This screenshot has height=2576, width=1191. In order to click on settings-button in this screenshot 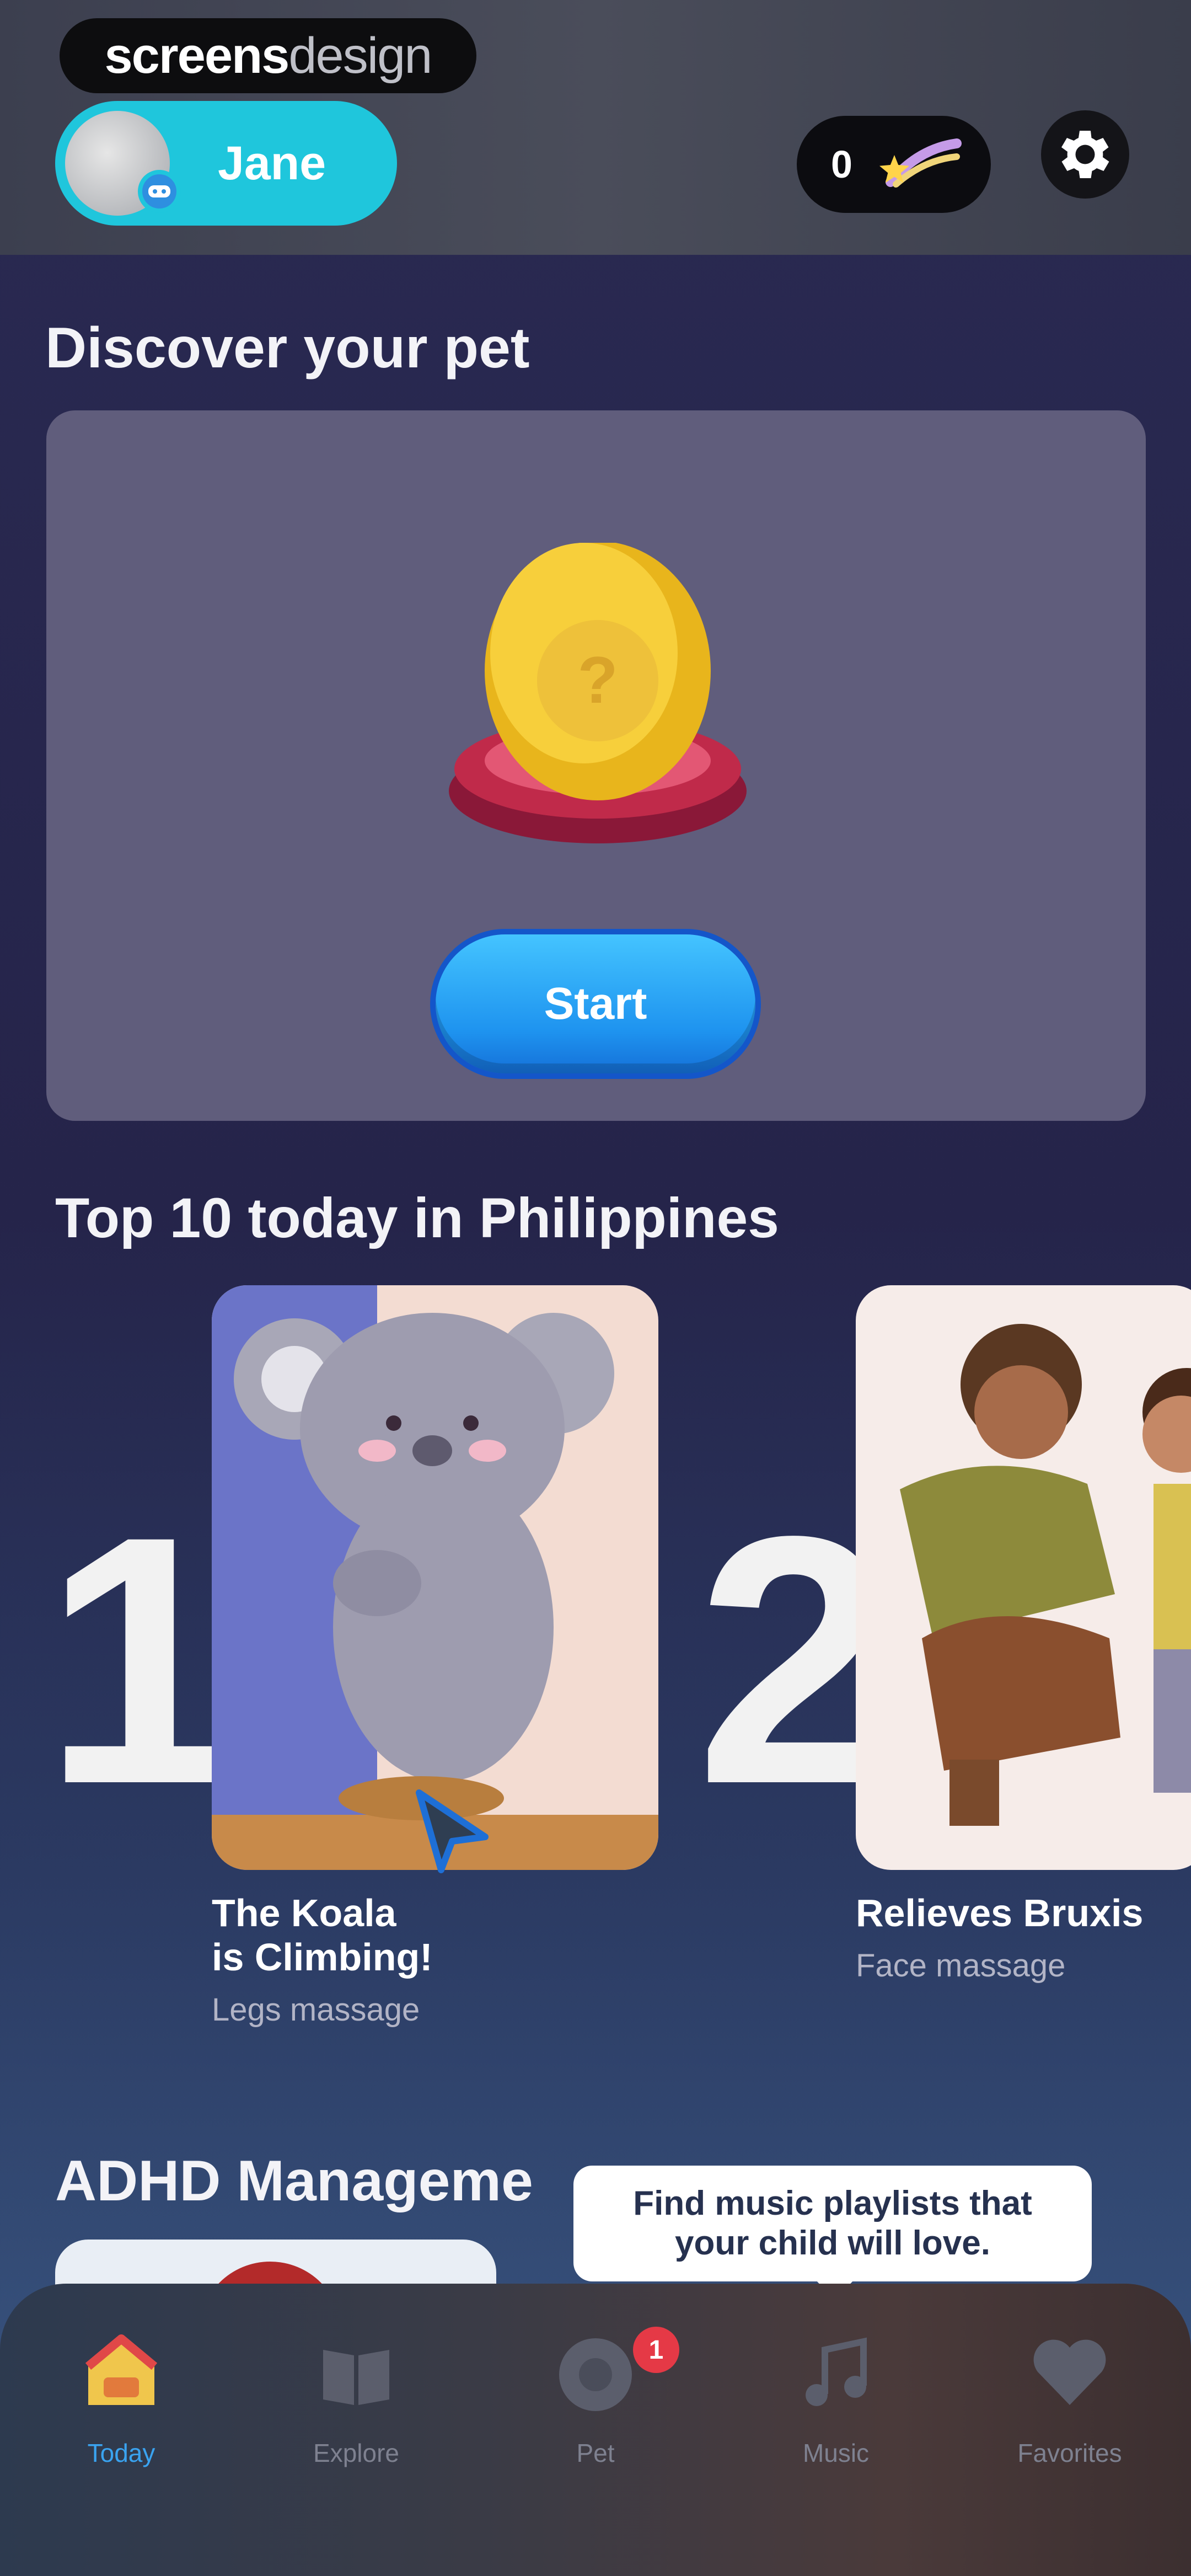, I will do `click(1085, 154)`.